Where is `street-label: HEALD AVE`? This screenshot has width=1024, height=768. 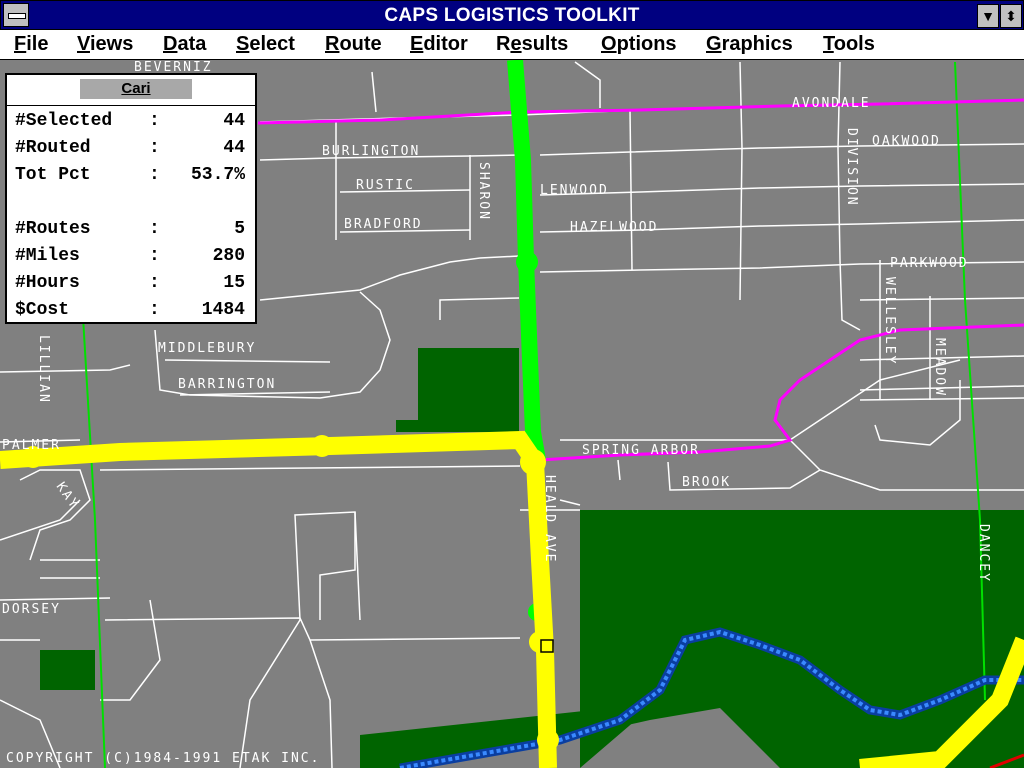
street-label: HEALD AVE is located at coordinates (549, 519).